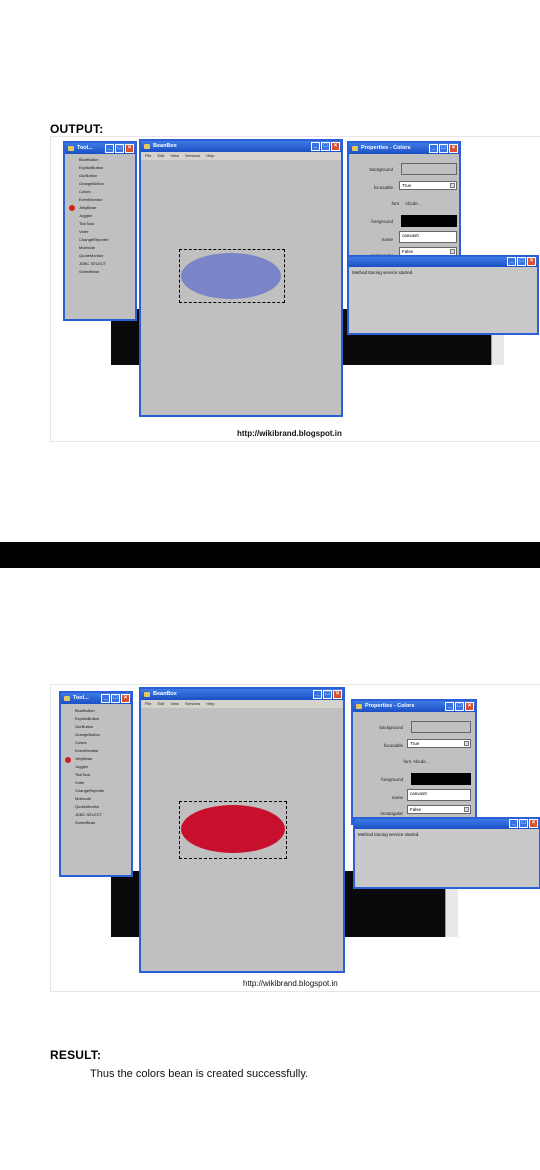 The height and width of the screenshot is (1170, 540). I want to click on rectangular-select: False, so click(439, 809).